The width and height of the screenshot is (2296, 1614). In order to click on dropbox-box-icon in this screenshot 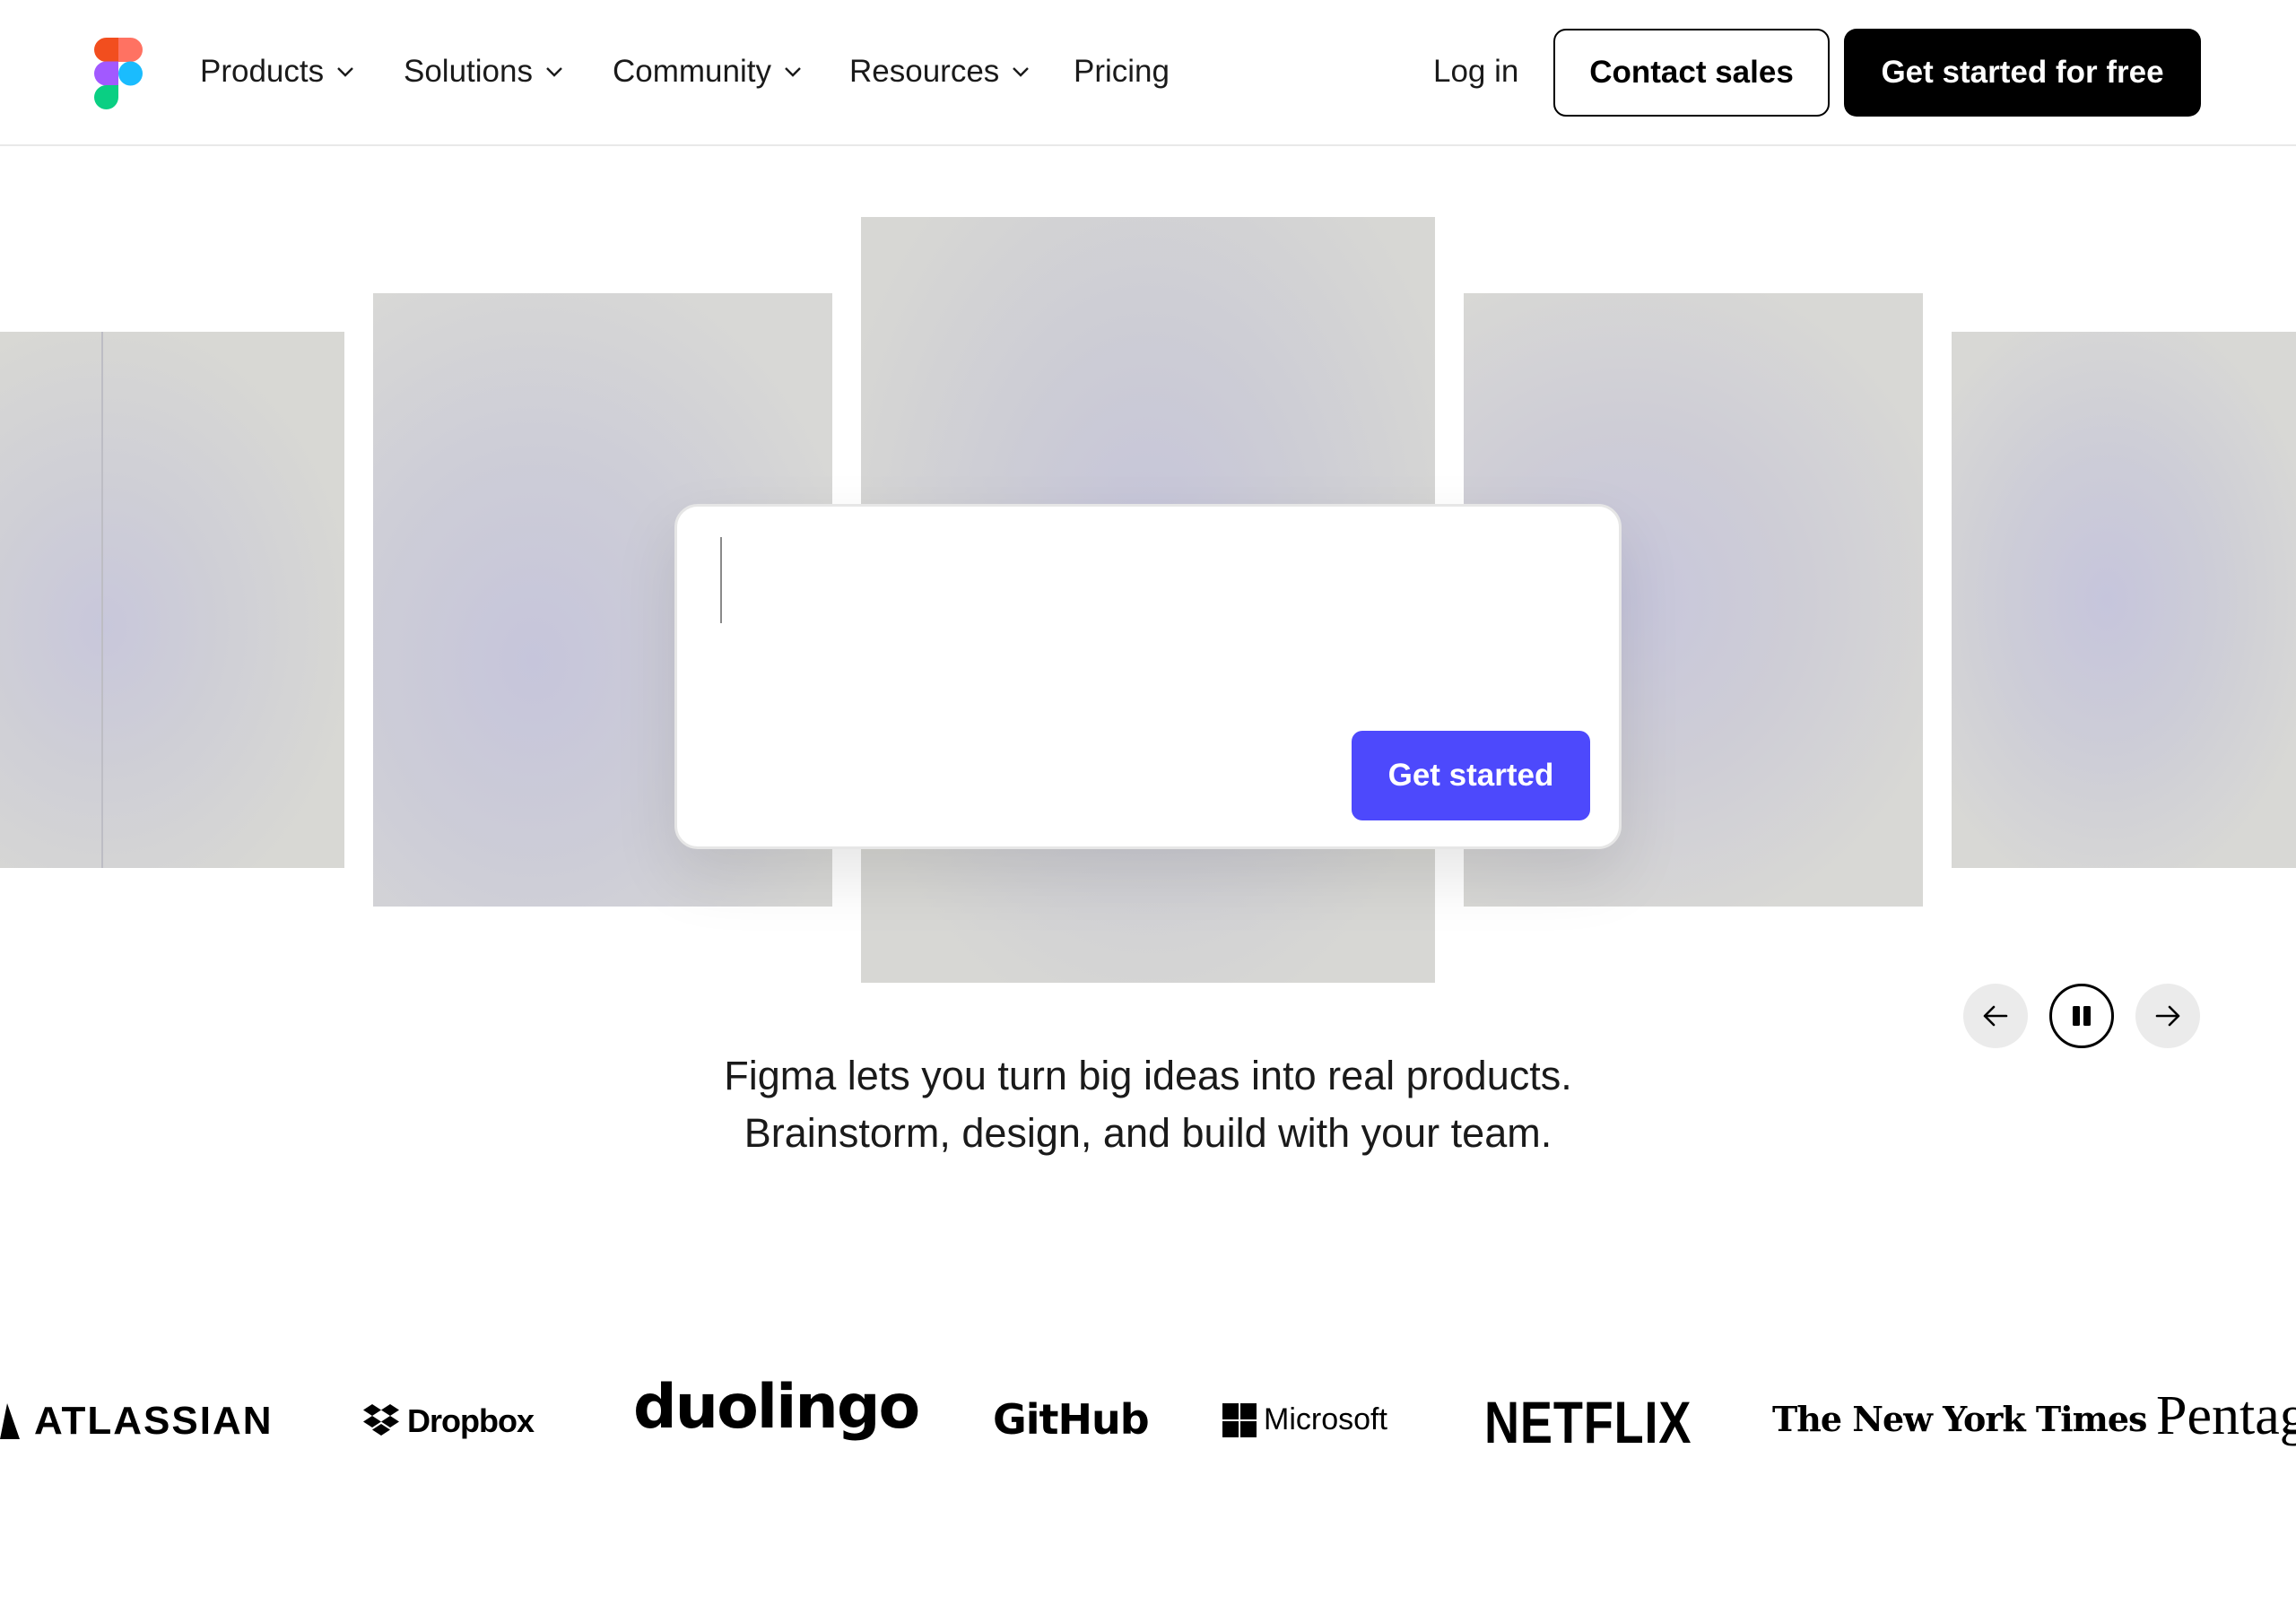, I will do `click(381, 1420)`.